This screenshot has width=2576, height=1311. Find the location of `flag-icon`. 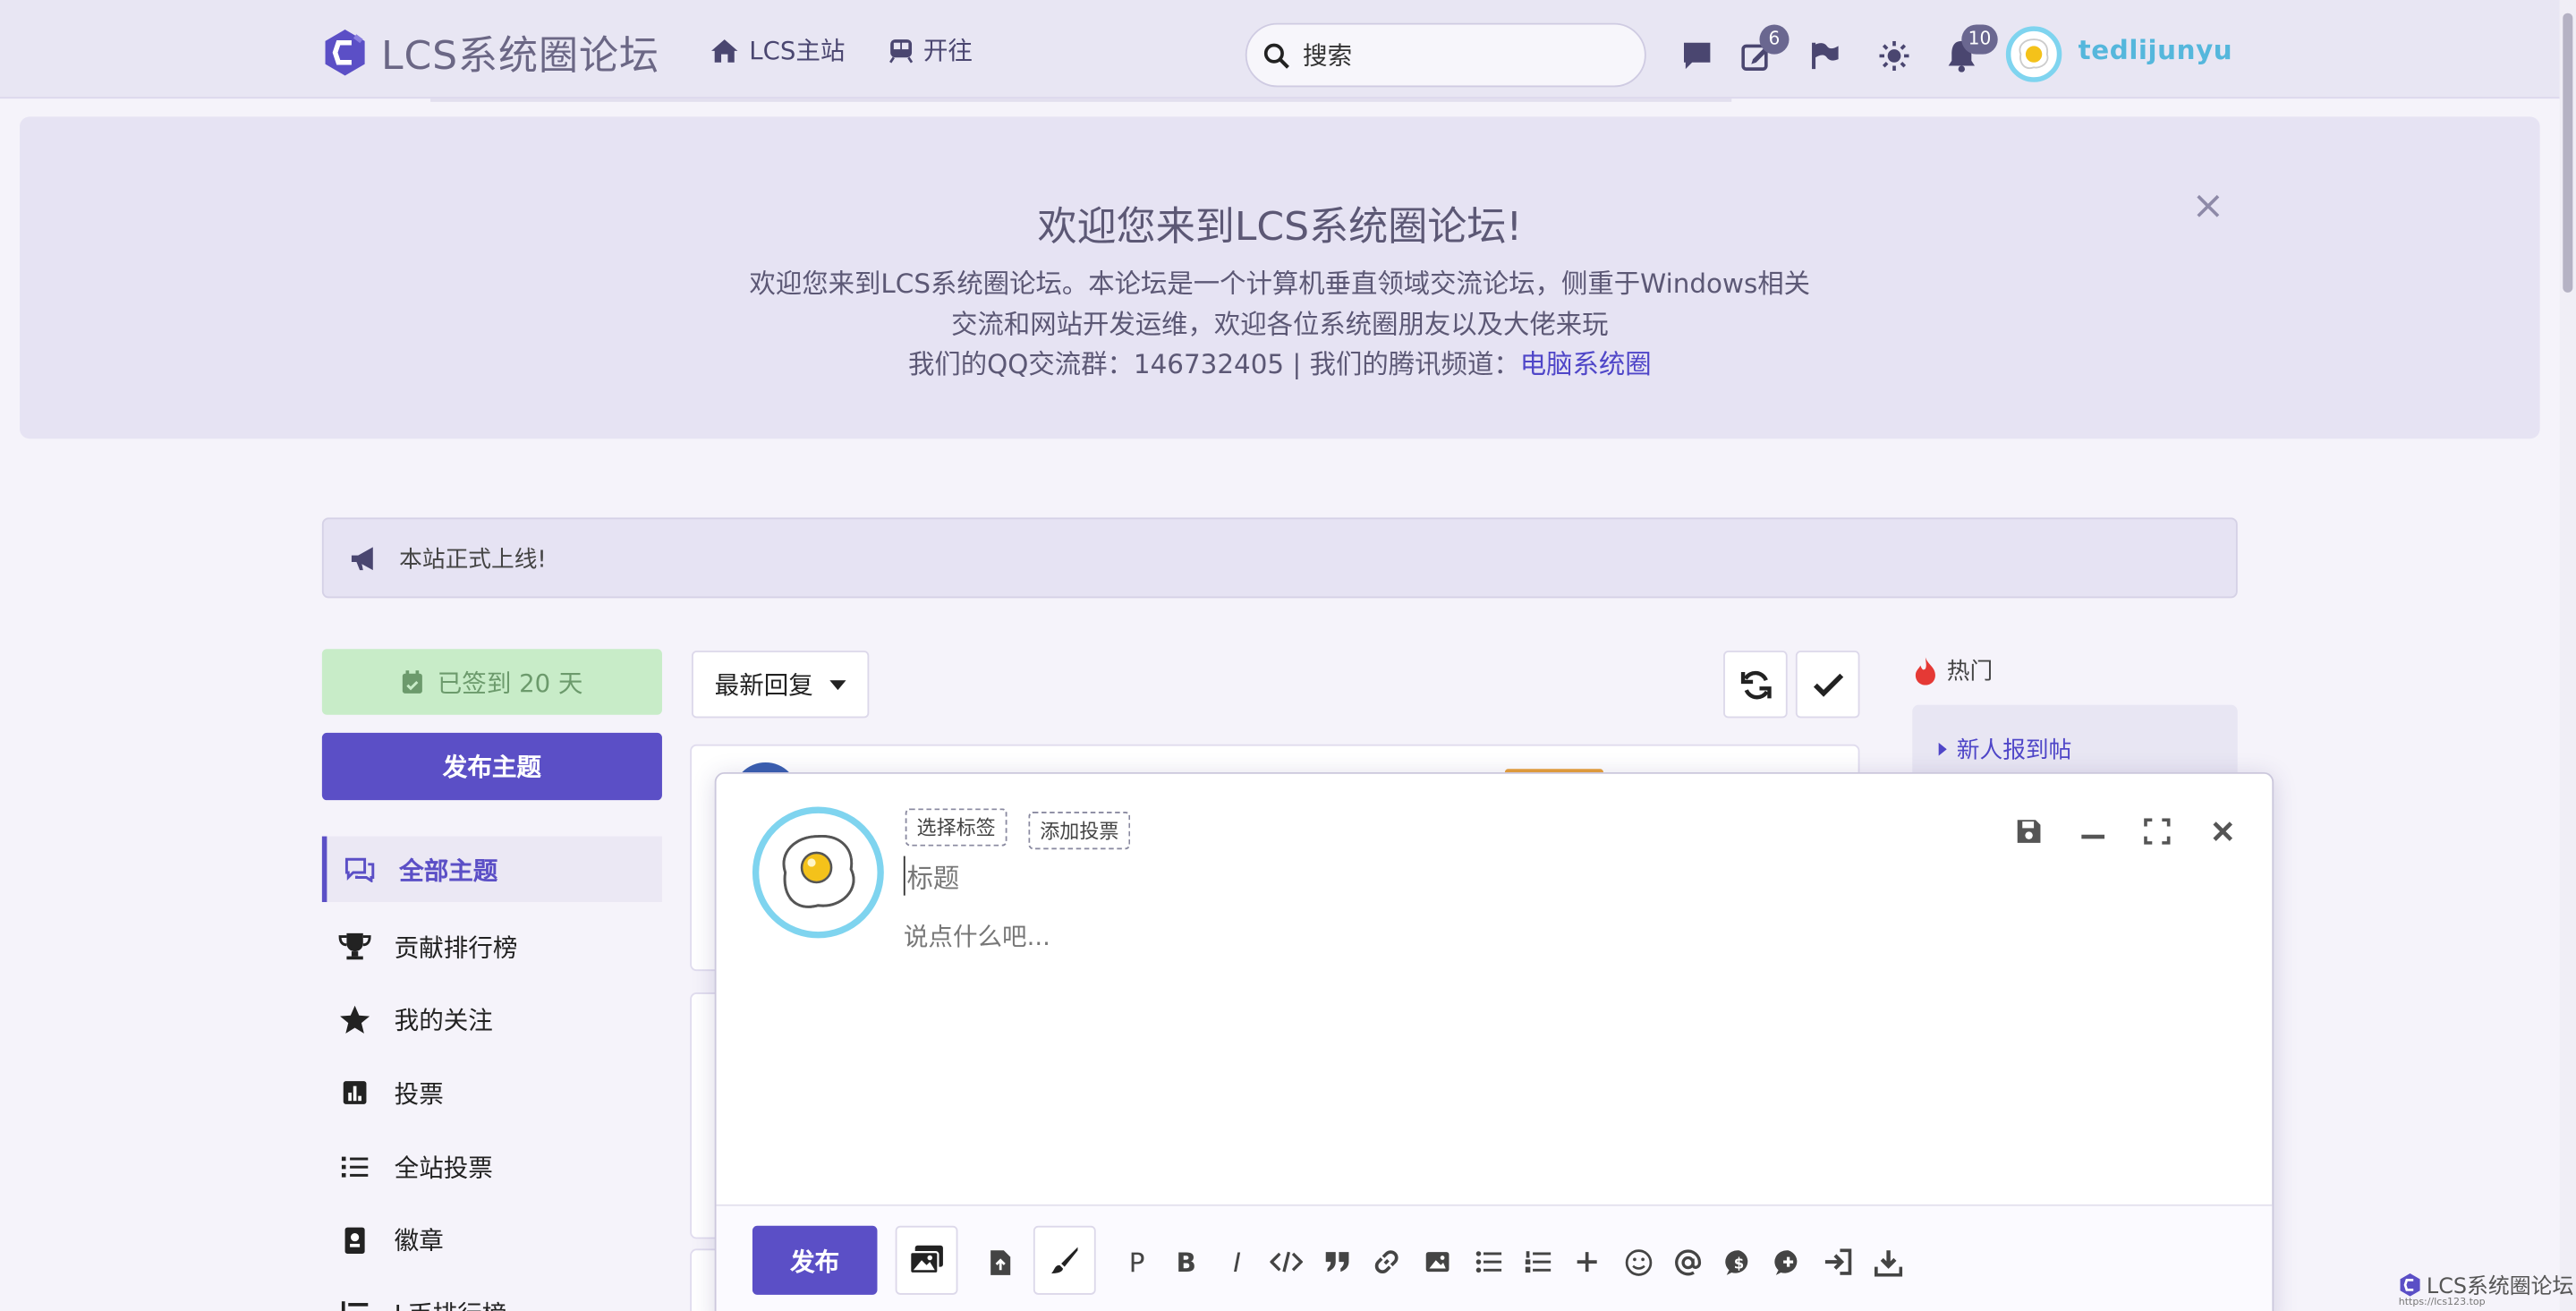

flag-icon is located at coordinates (1825, 56).